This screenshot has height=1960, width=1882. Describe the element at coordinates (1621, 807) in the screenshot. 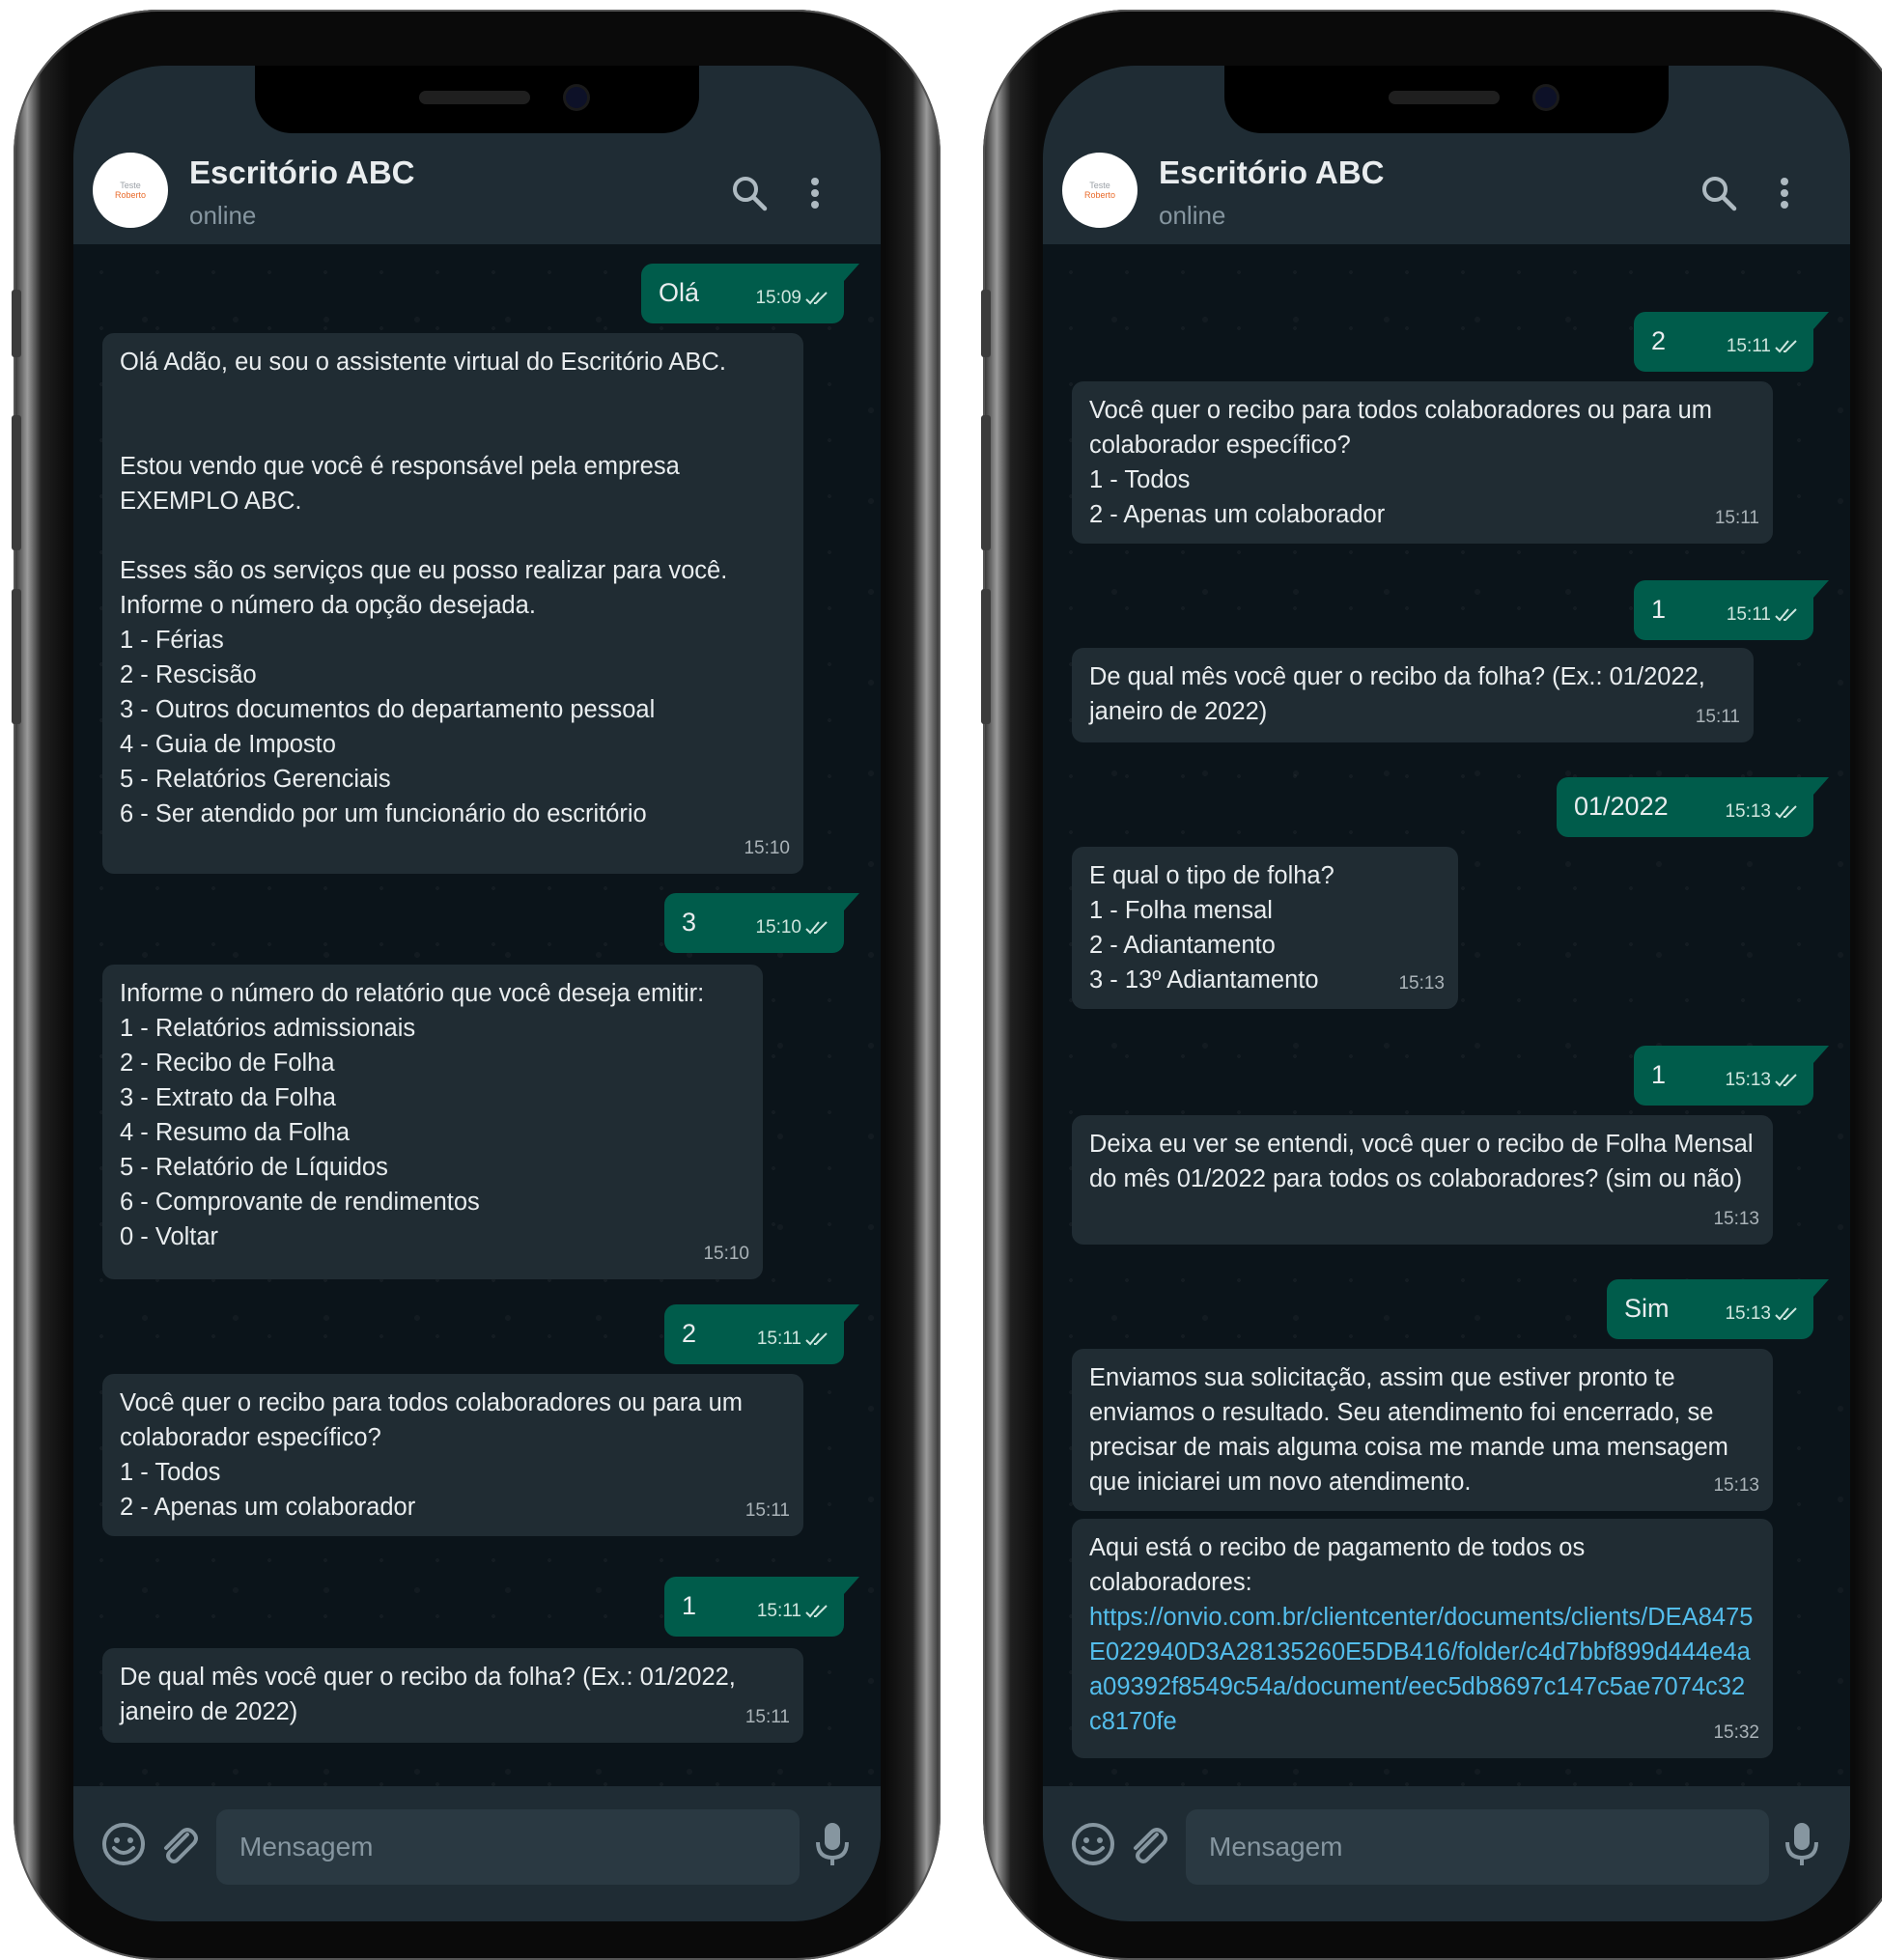

I see `message-text: 01/2022` at that location.